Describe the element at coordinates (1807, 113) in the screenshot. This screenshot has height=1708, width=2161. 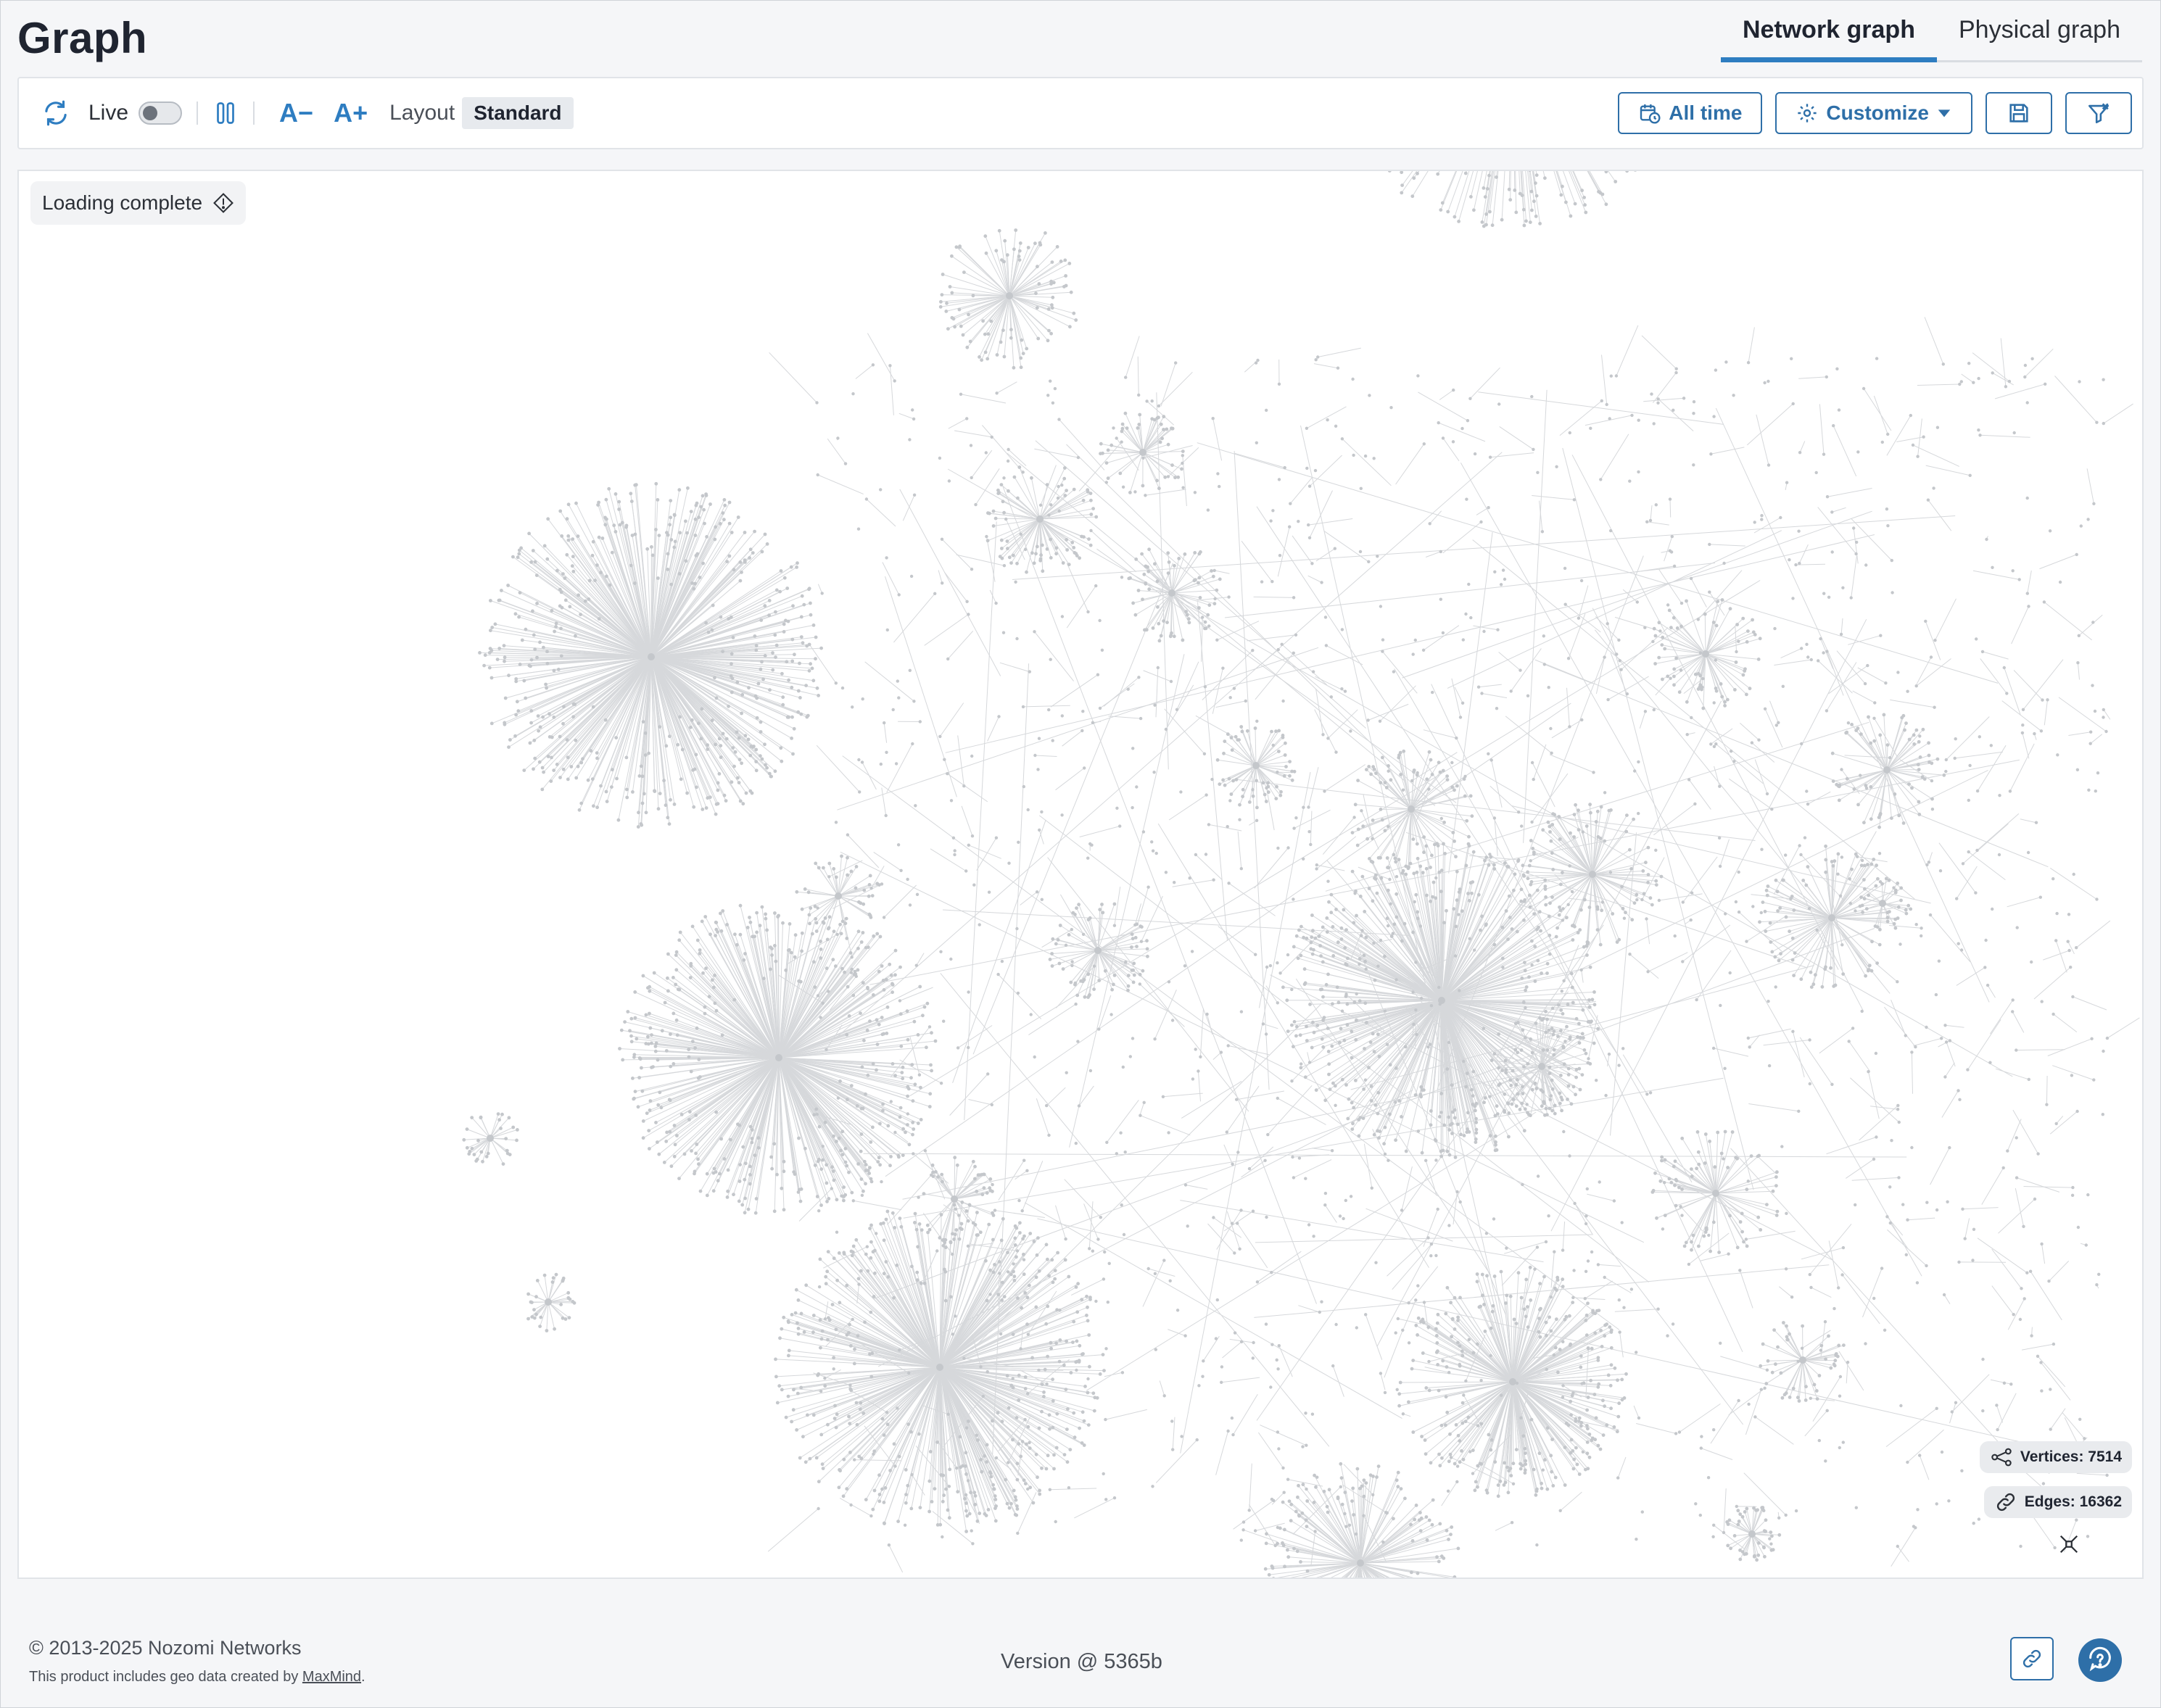
I see `gear-icon` at that location.